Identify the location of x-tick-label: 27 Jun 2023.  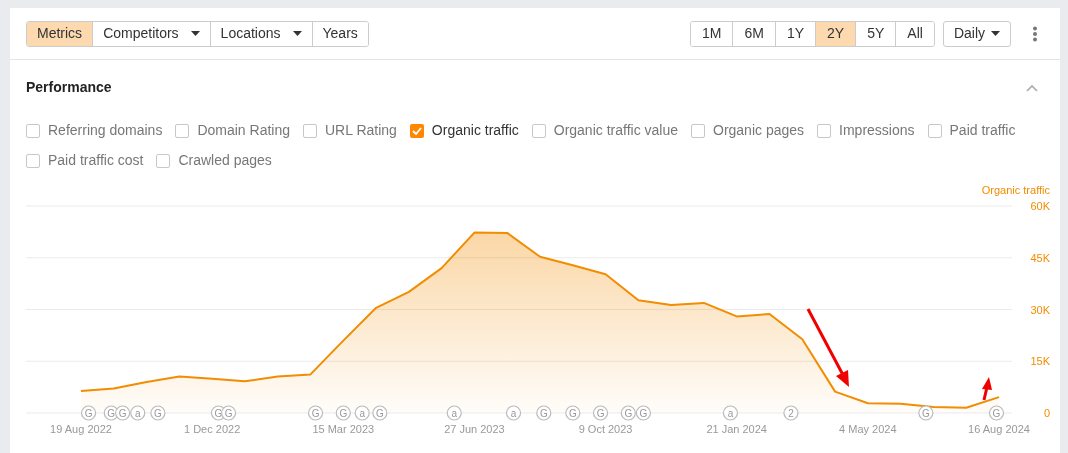
(474, 429).